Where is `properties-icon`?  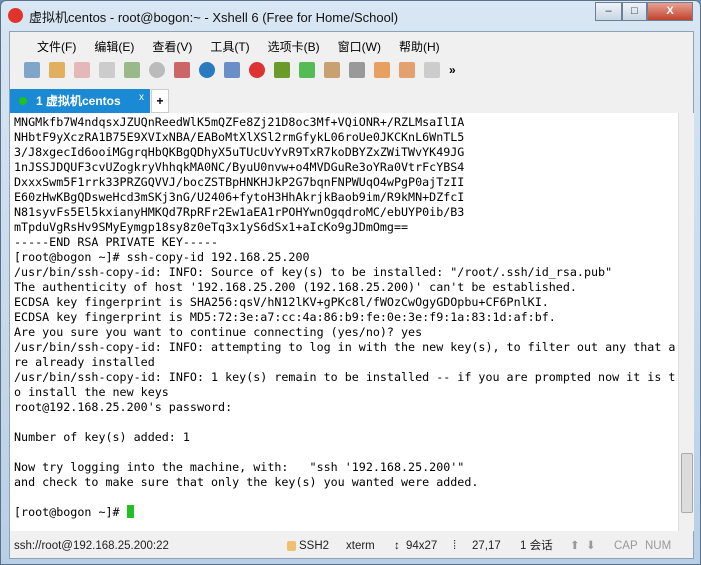 properties-icon is located at coordinates (132, 70).